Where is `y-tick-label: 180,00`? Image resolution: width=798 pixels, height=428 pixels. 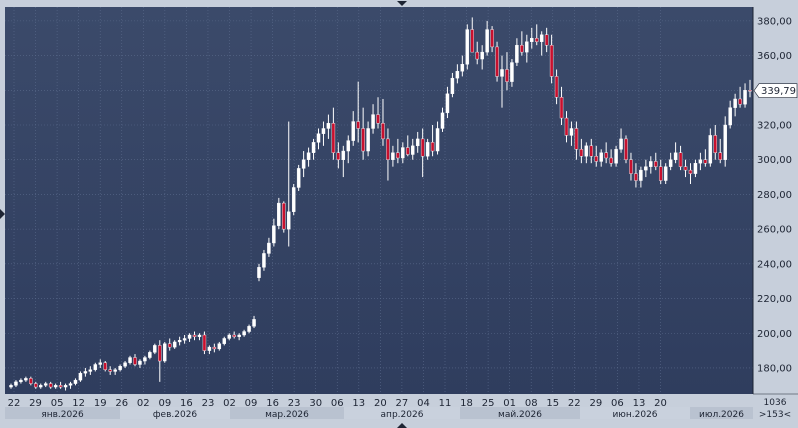
y-tick-label: 180,00 is located at coordinates (774, 368).